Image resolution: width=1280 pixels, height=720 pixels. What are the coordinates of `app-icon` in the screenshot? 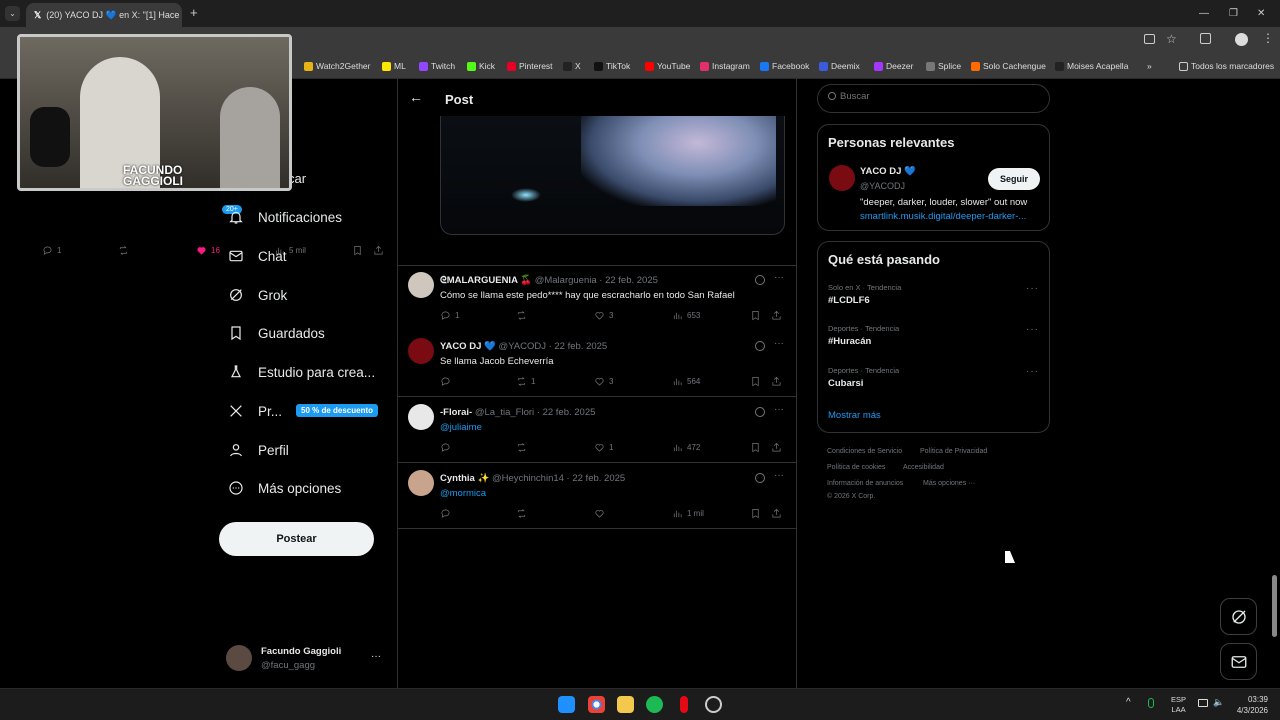 It's located at (713, 704).